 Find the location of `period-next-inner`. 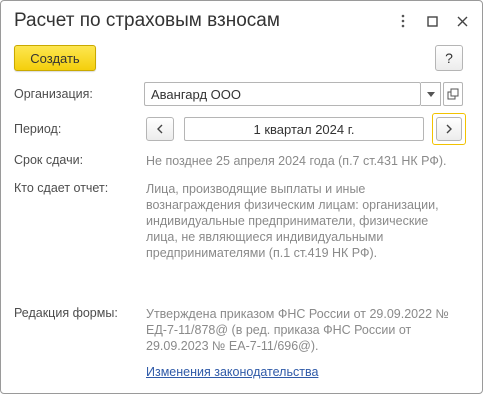

period-next-inner is located at coordinates (449, 129).